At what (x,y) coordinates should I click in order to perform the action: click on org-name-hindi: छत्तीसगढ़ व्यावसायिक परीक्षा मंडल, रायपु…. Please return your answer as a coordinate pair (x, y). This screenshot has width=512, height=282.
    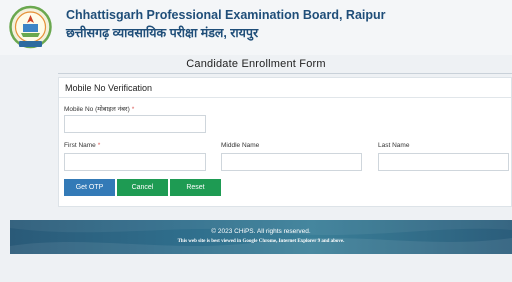
    Looking at the image, I should click on (162, 33).